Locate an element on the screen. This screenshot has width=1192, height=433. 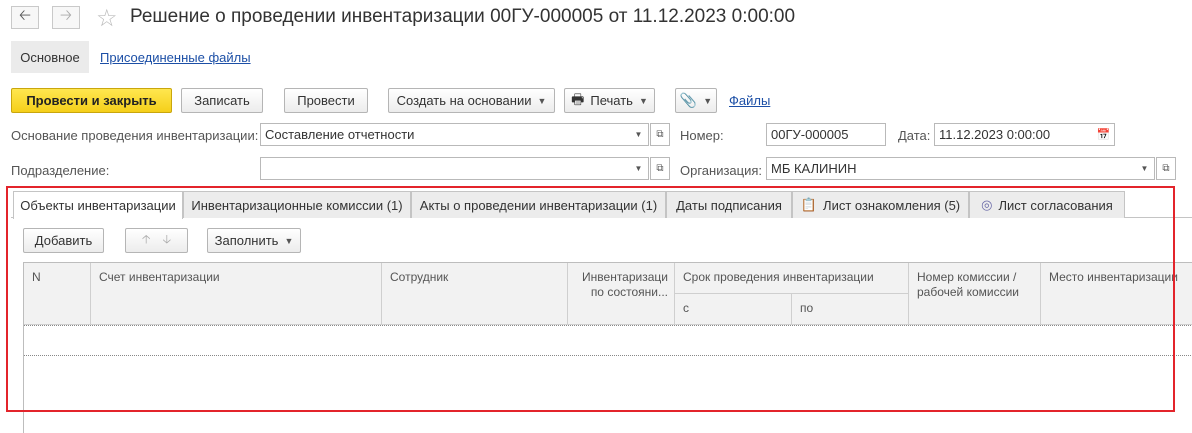
create-based-on-button: Создать на основании ▼ is located at coordinates (471, 100).